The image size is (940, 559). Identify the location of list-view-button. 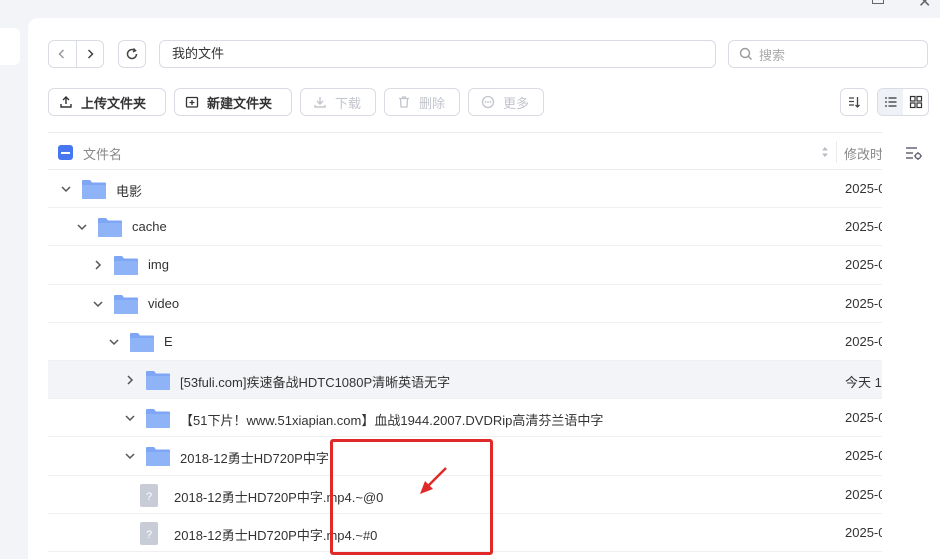
(890, 102).